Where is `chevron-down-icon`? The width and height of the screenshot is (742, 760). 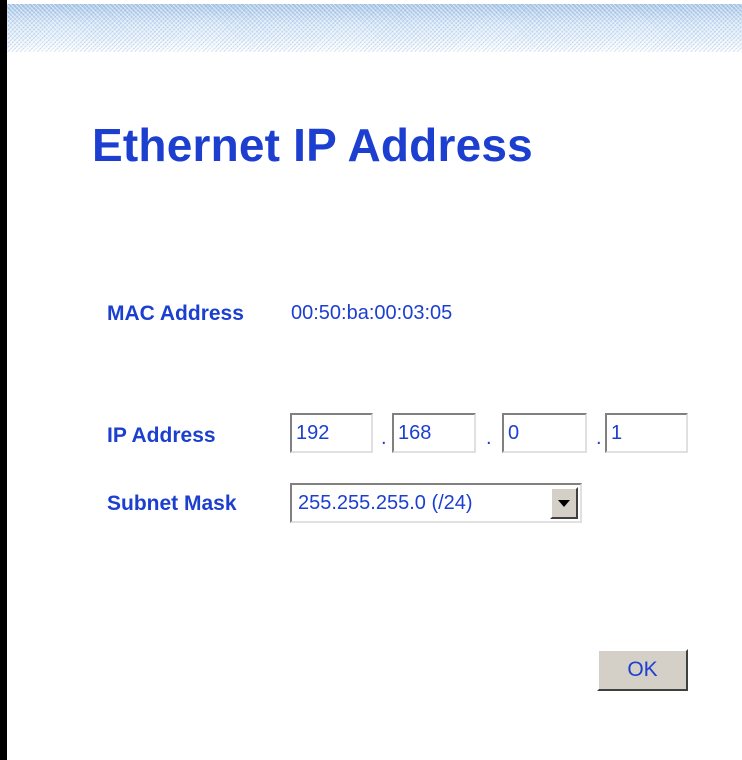 chevron-down-icon is located at coordinates (564, 503).